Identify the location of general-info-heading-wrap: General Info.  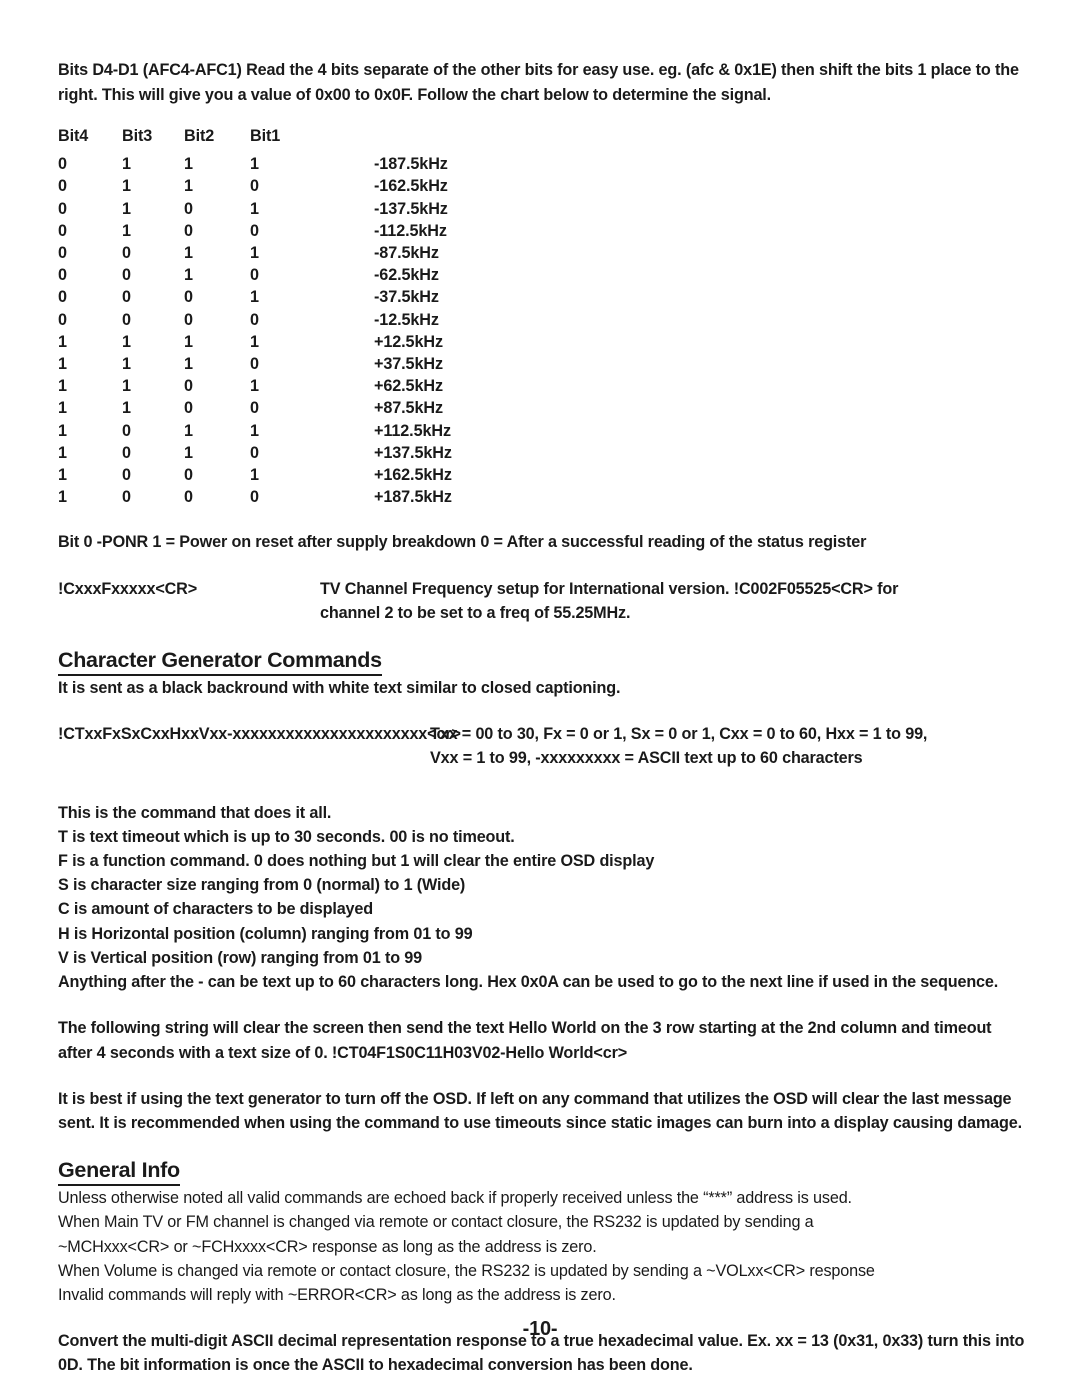
(542, 1172).